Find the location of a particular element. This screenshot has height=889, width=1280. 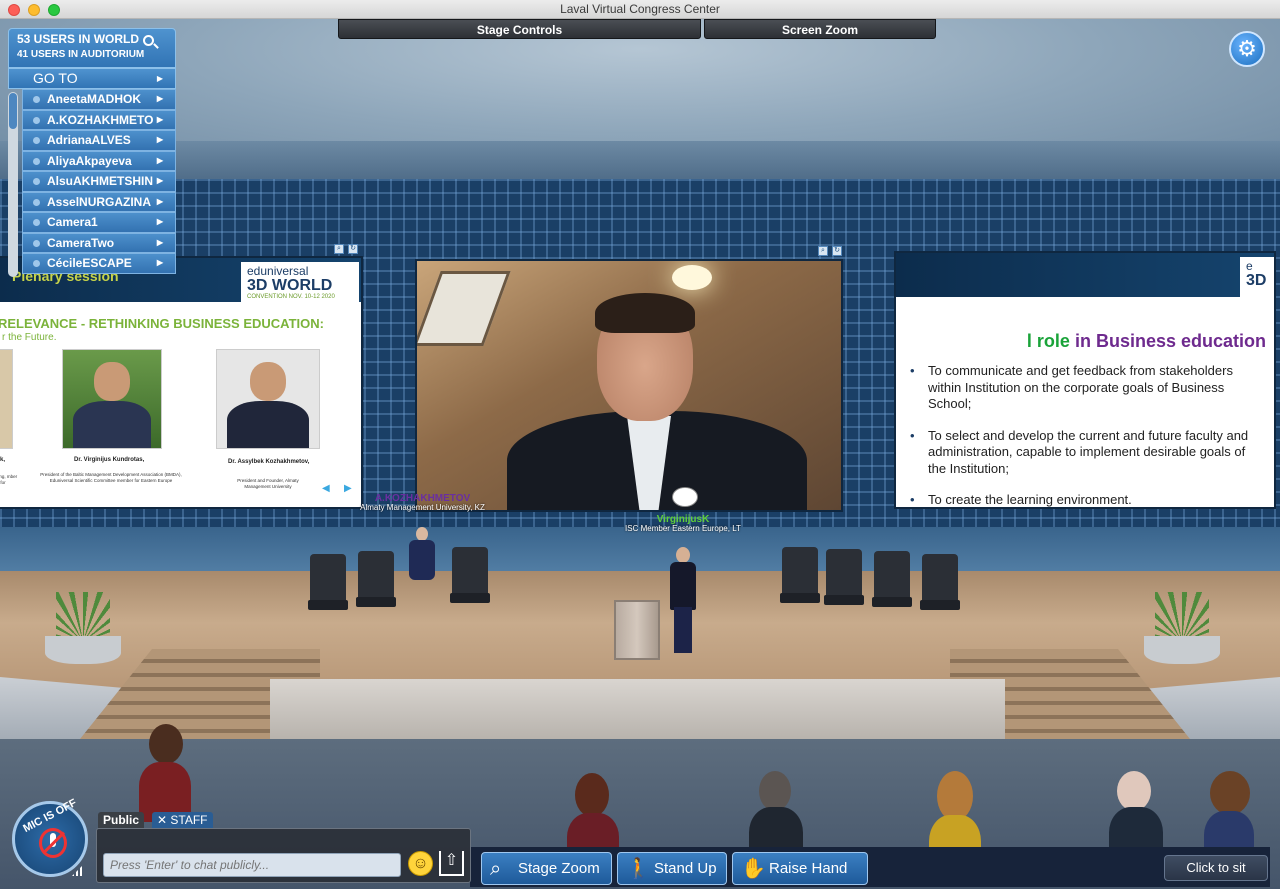

search-icon is located at coordinates (148, 40).